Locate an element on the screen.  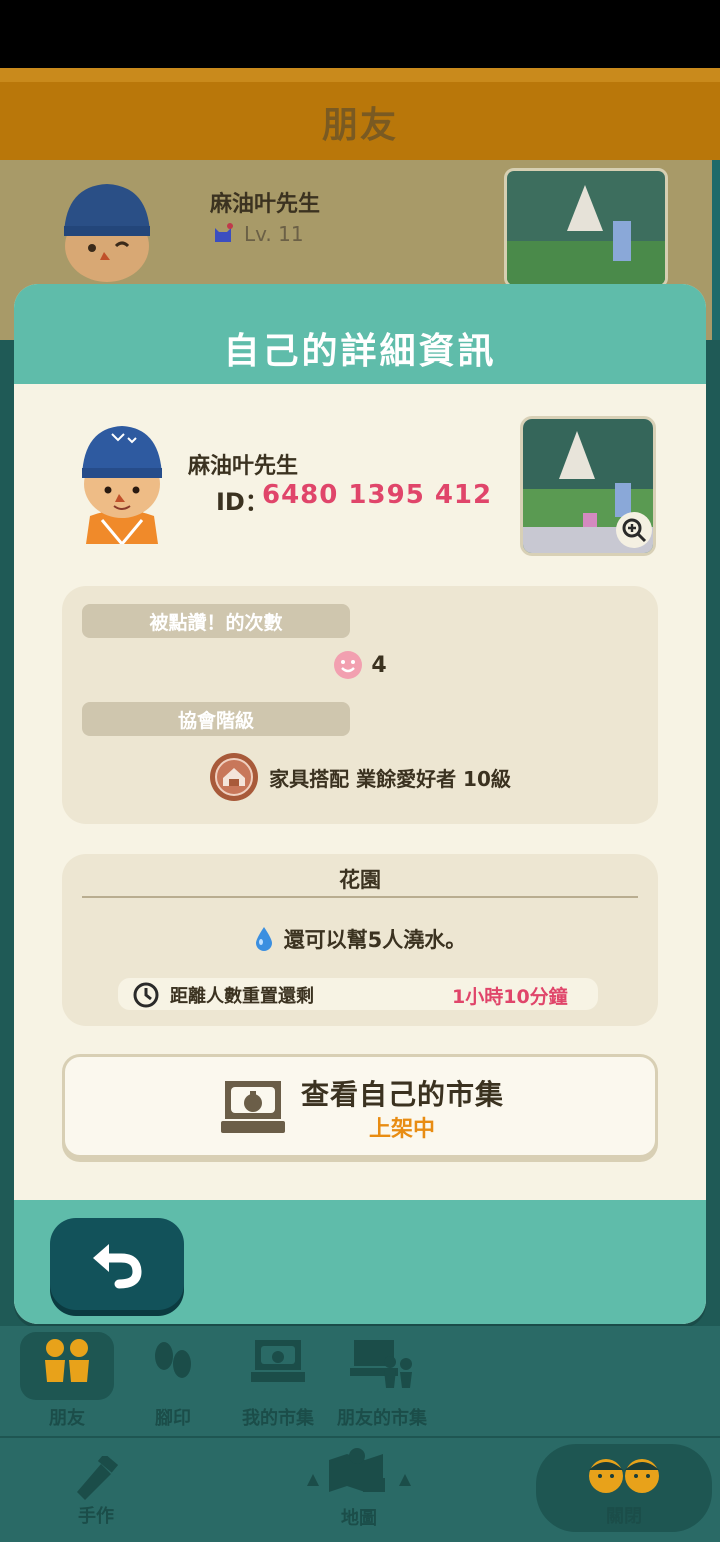
view-my-market-button: 查看自己的市集 上架中 is located at coordinates (360, 1106).